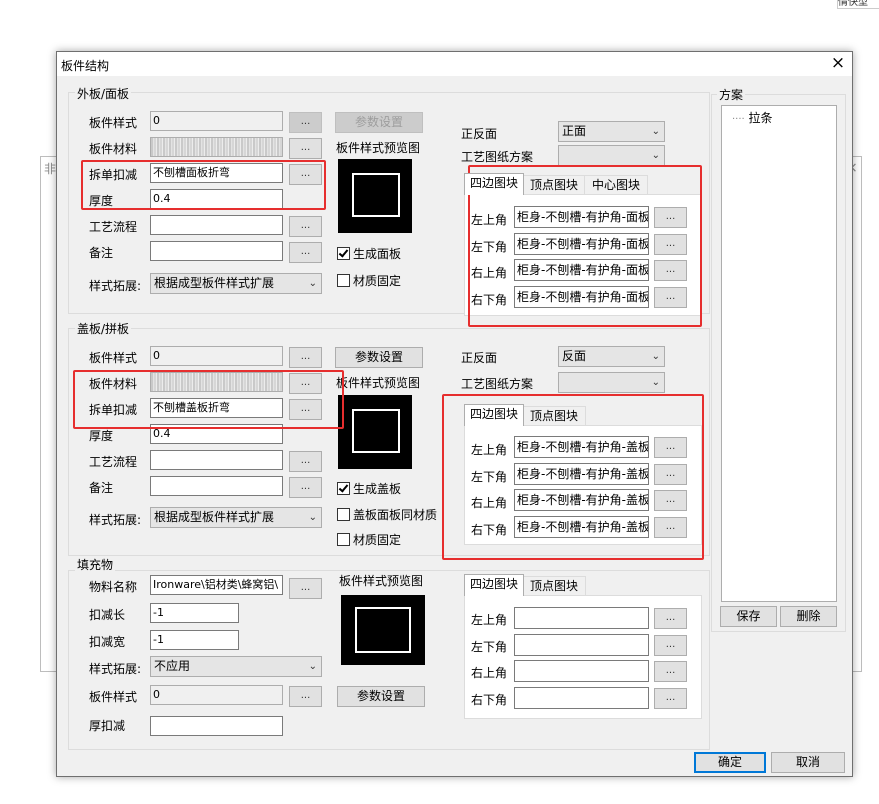 This screenshot has width=879, height=804. I want to click on scheme-save-button: 保存, so click(748, 616).